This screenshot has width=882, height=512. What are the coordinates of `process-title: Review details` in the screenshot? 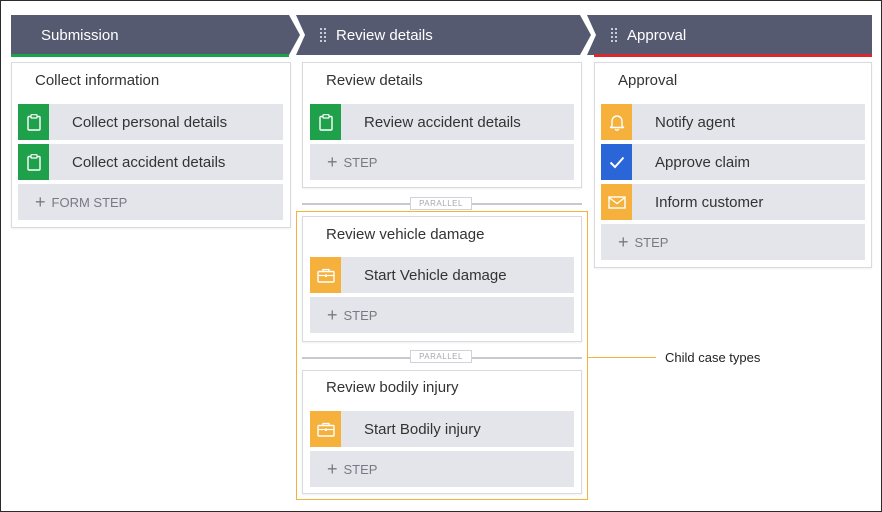 It's located at (374, 80).